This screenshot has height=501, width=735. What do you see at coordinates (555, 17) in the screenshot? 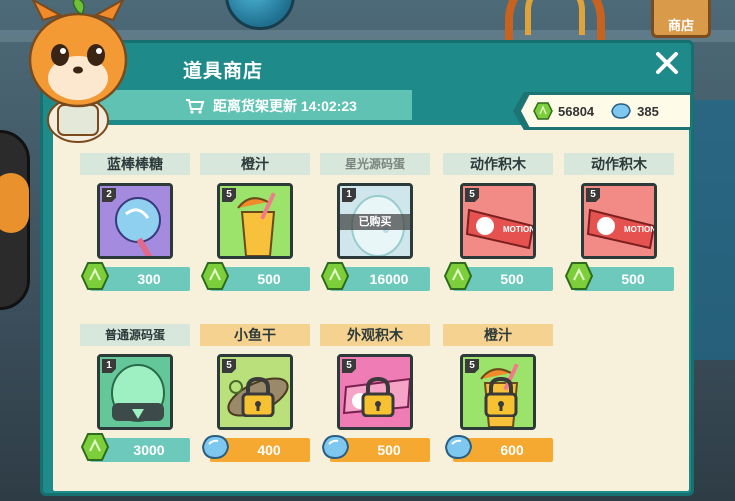
I see `arch-decoration-inner` at bounding box center [555, 17].